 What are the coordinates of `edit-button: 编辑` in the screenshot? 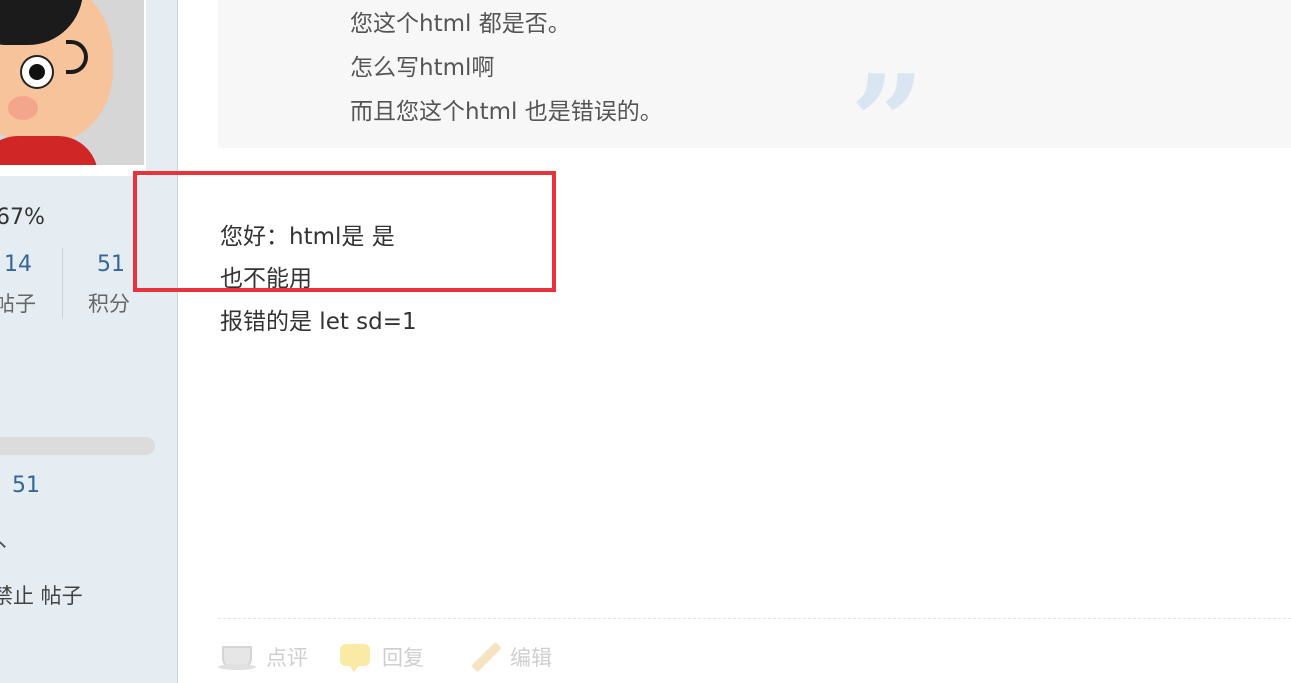 It's located at (510, 657).